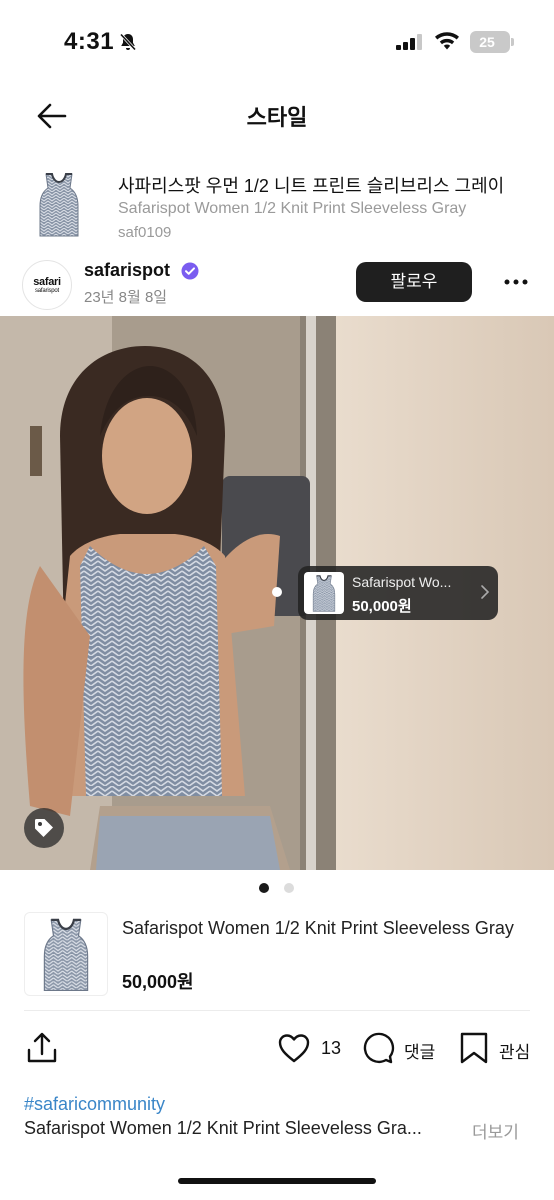  I want to click on signal-icon, so click(409, 42).